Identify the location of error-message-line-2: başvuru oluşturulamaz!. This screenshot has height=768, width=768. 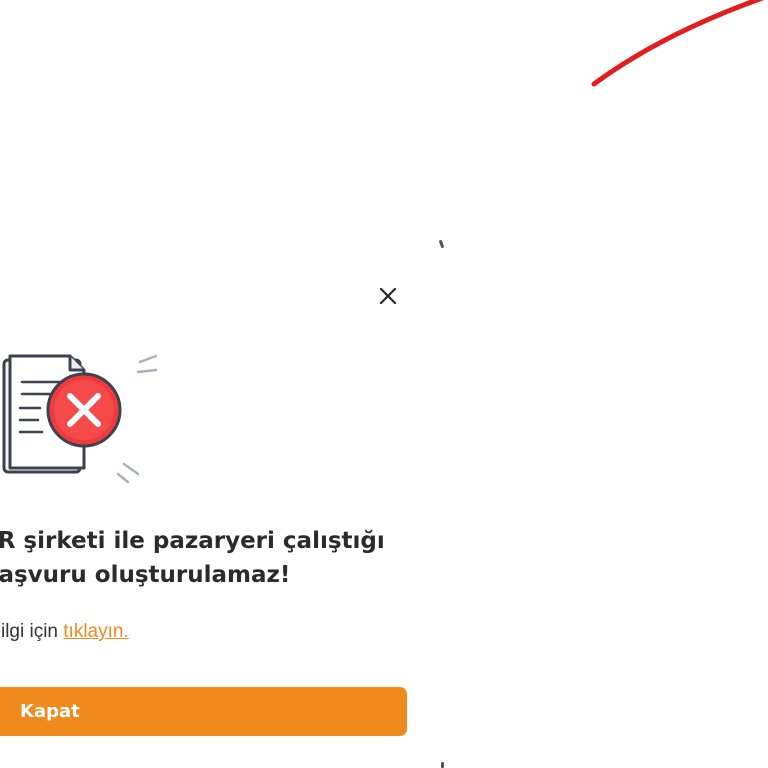
(145, 575).